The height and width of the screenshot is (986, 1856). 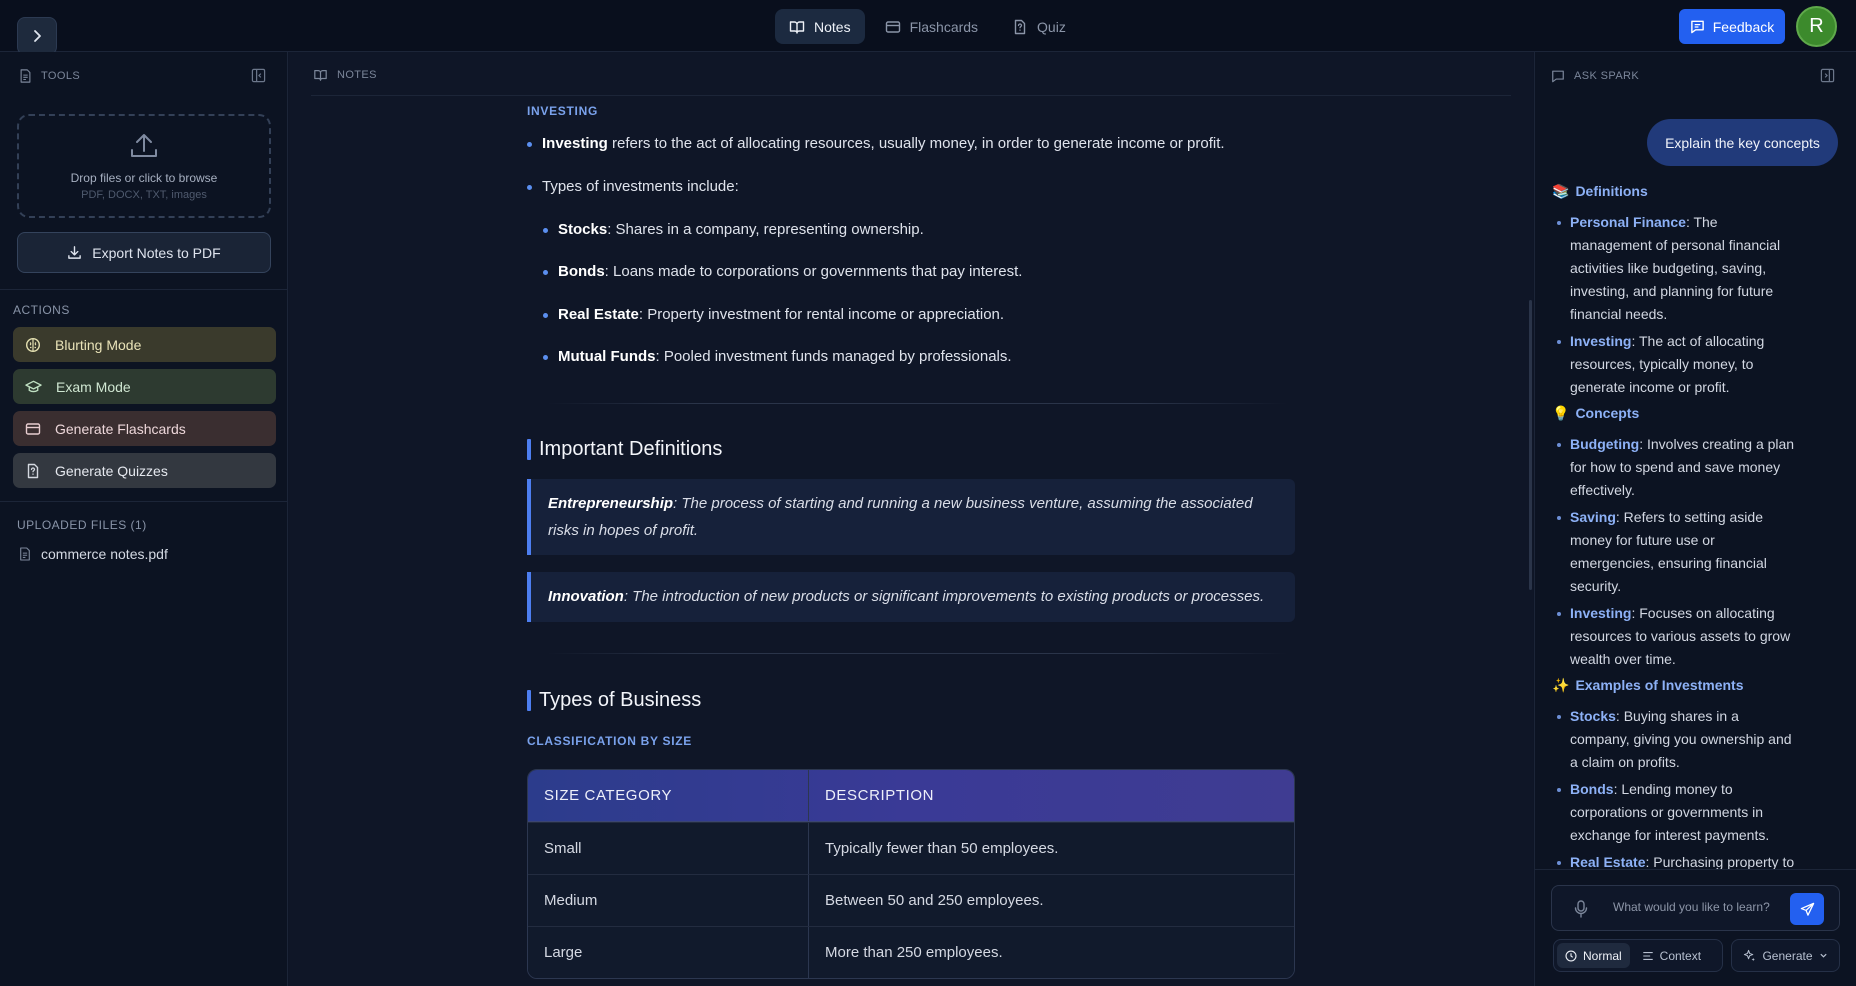 I want to click on list-item: Types of investments include:, so click(x=633, y=187).